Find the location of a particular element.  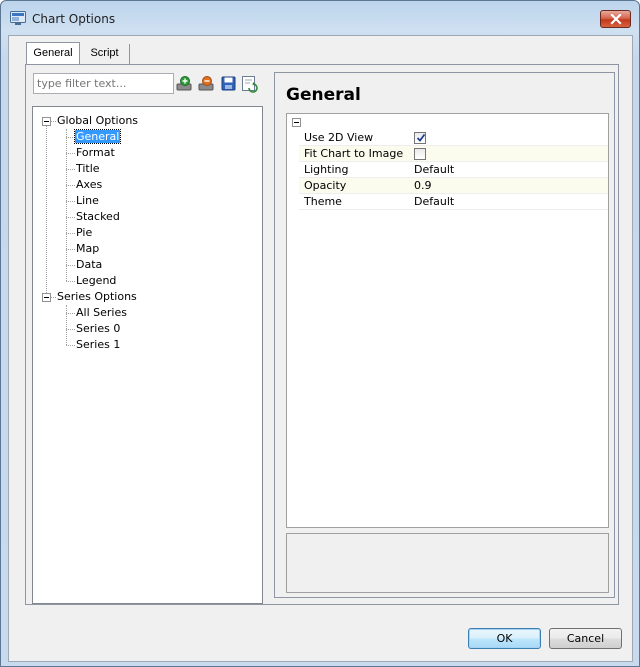

refresh-button is located at coordinates (250, 84).